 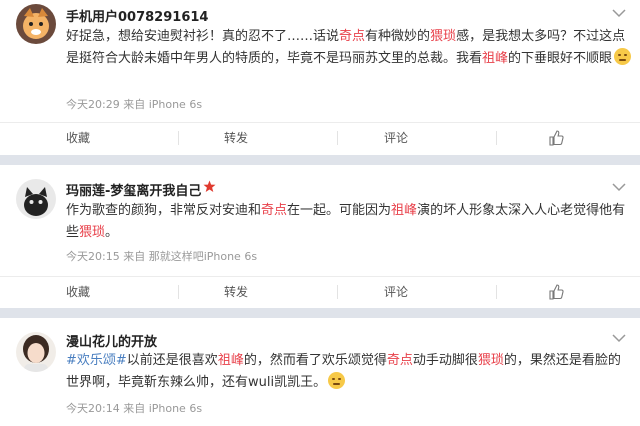 What do you see at coordinates (172, 360) in the screenshot?
I see `post-text-segment: 以前还是很喜欢` at bounding box center [172, 360].